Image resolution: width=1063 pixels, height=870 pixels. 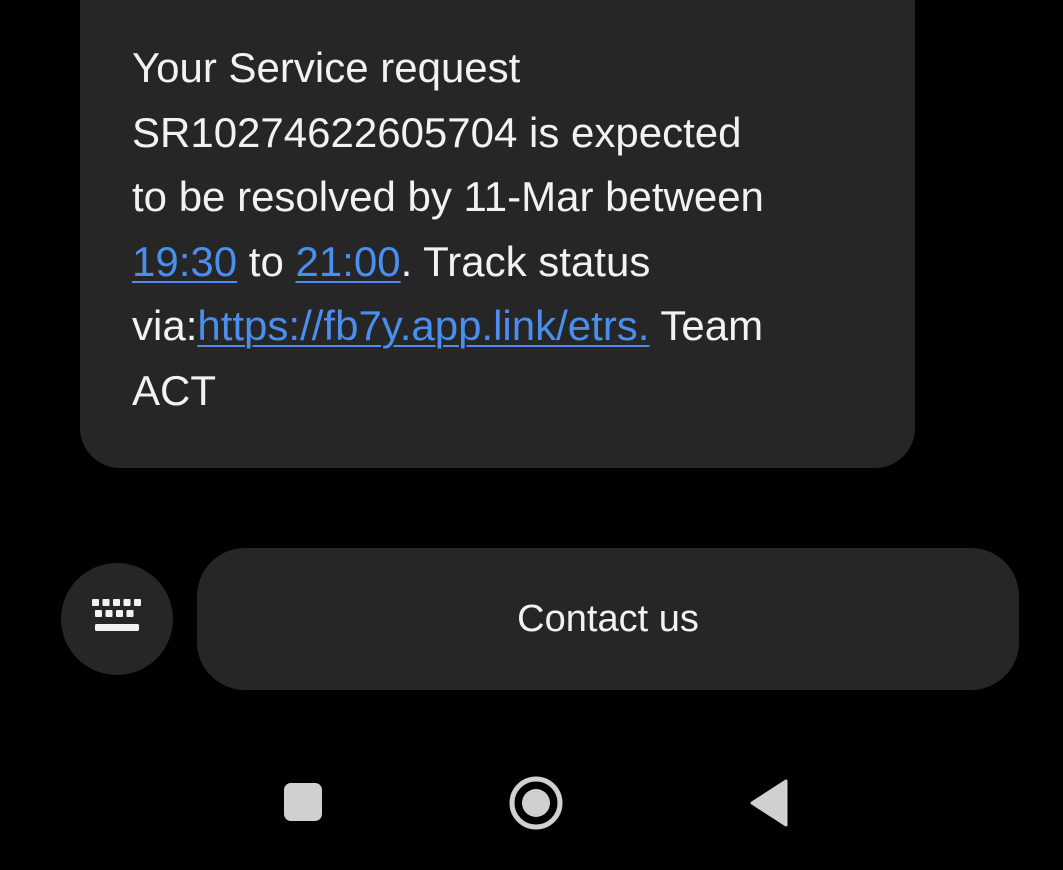 I want to click on message-line-2: SR10274622605704 is expected, so click(x=437, y=132).